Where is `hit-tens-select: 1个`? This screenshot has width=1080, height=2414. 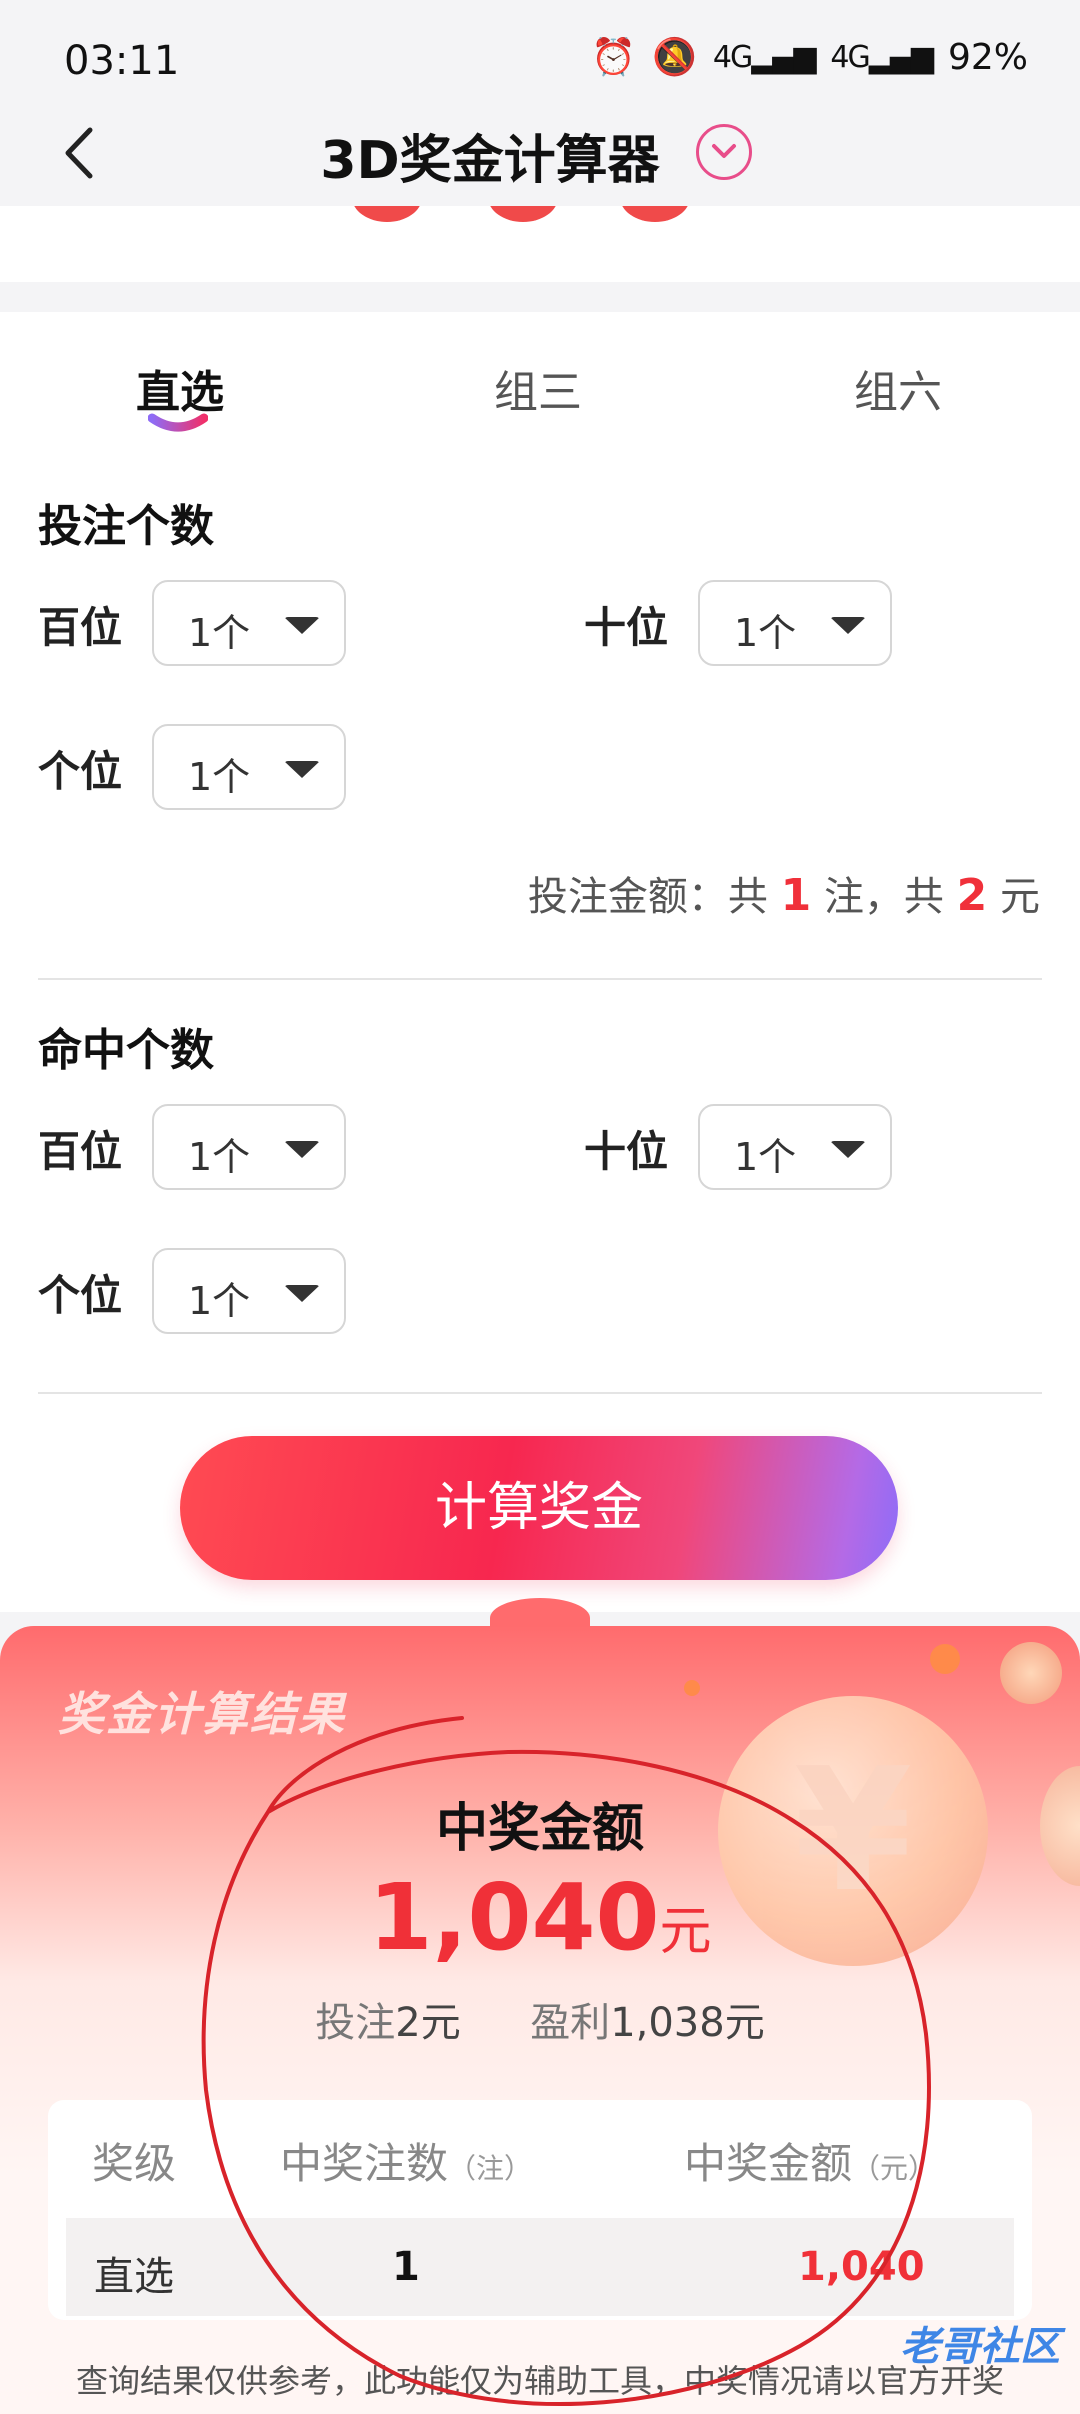
hit-tens-select: 1个 is located at coordinates (795, 1147).